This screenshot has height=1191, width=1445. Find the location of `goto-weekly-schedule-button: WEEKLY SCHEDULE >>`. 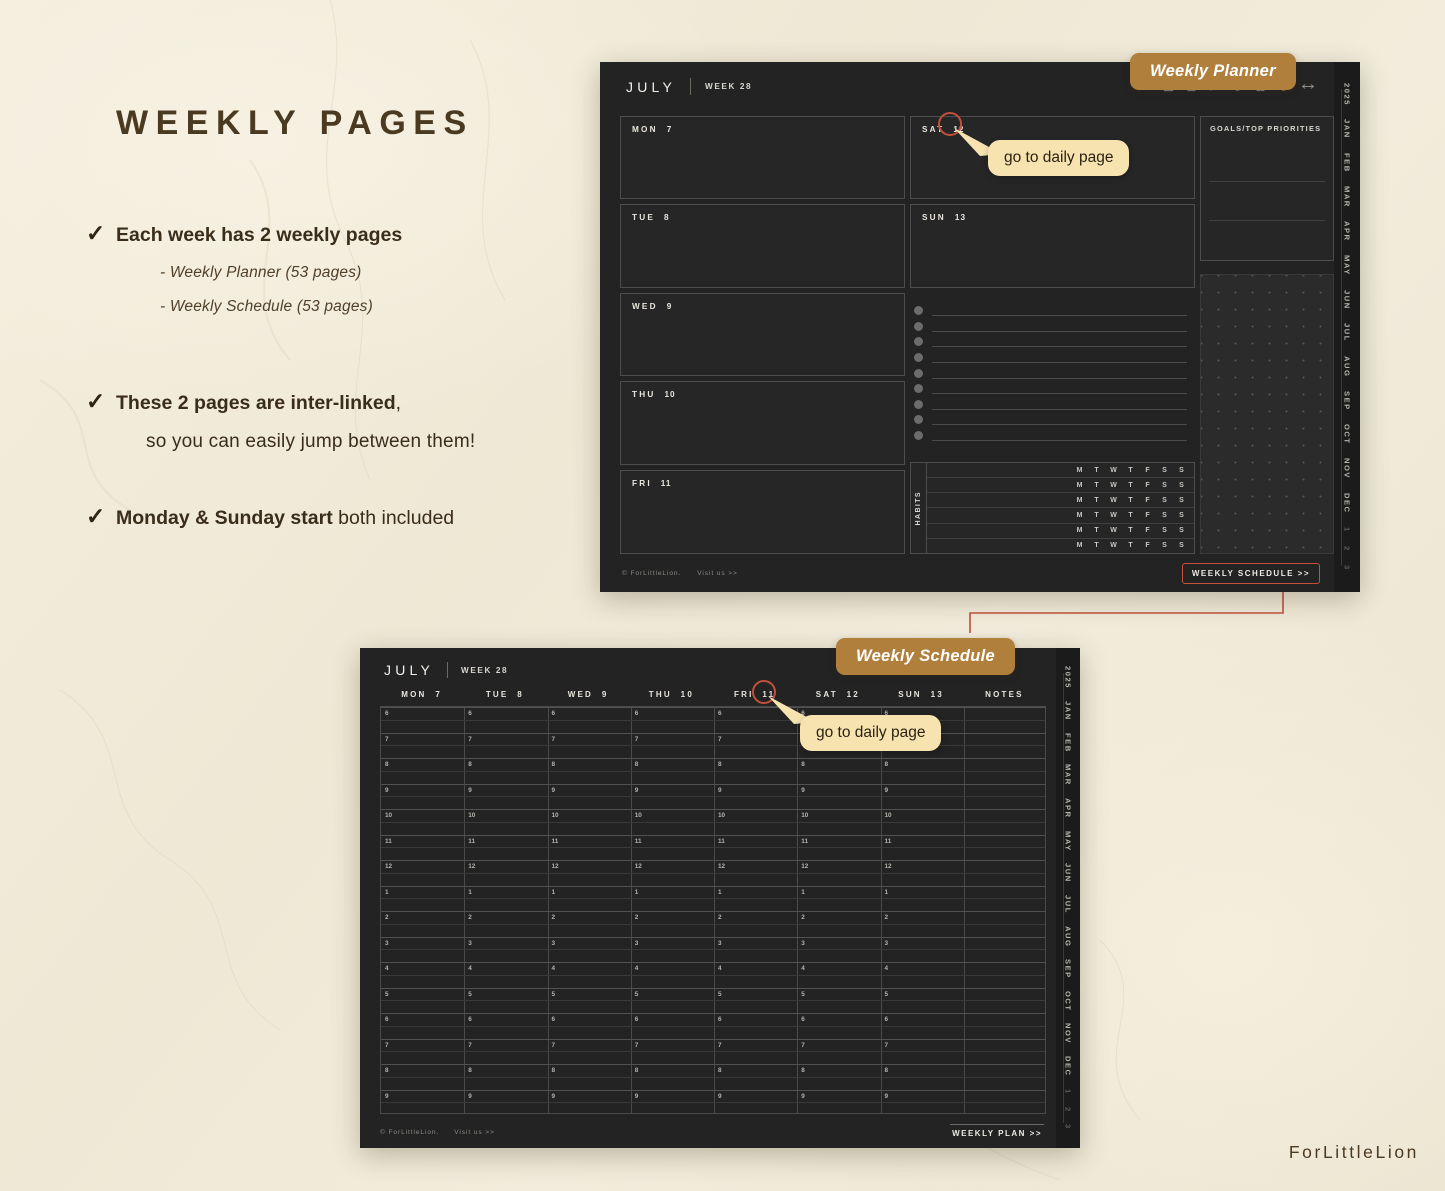

goto-weekly-schedule-button: WEEKLY SCHEDULE >> is located at coordinates (1250, 573).